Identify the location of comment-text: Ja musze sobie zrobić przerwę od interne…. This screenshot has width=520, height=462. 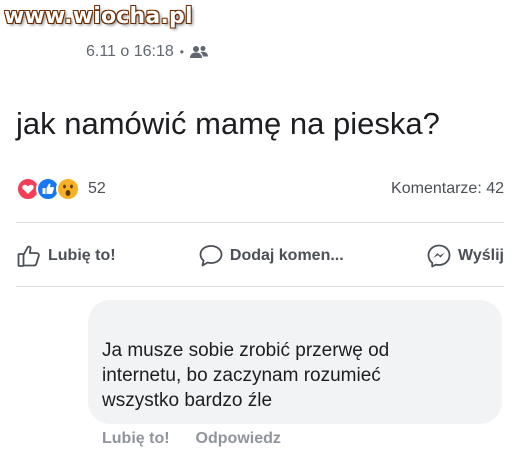
(300, 375).